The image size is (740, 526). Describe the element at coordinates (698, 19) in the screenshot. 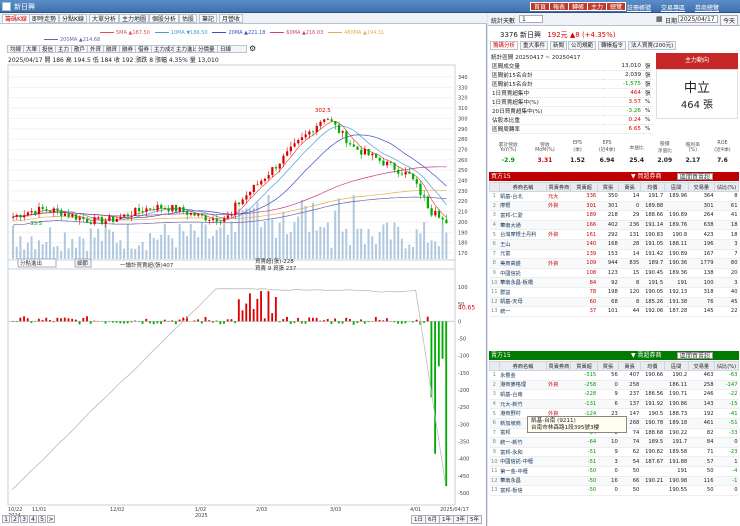

I see `date-input: 2025/04/17` at that location.